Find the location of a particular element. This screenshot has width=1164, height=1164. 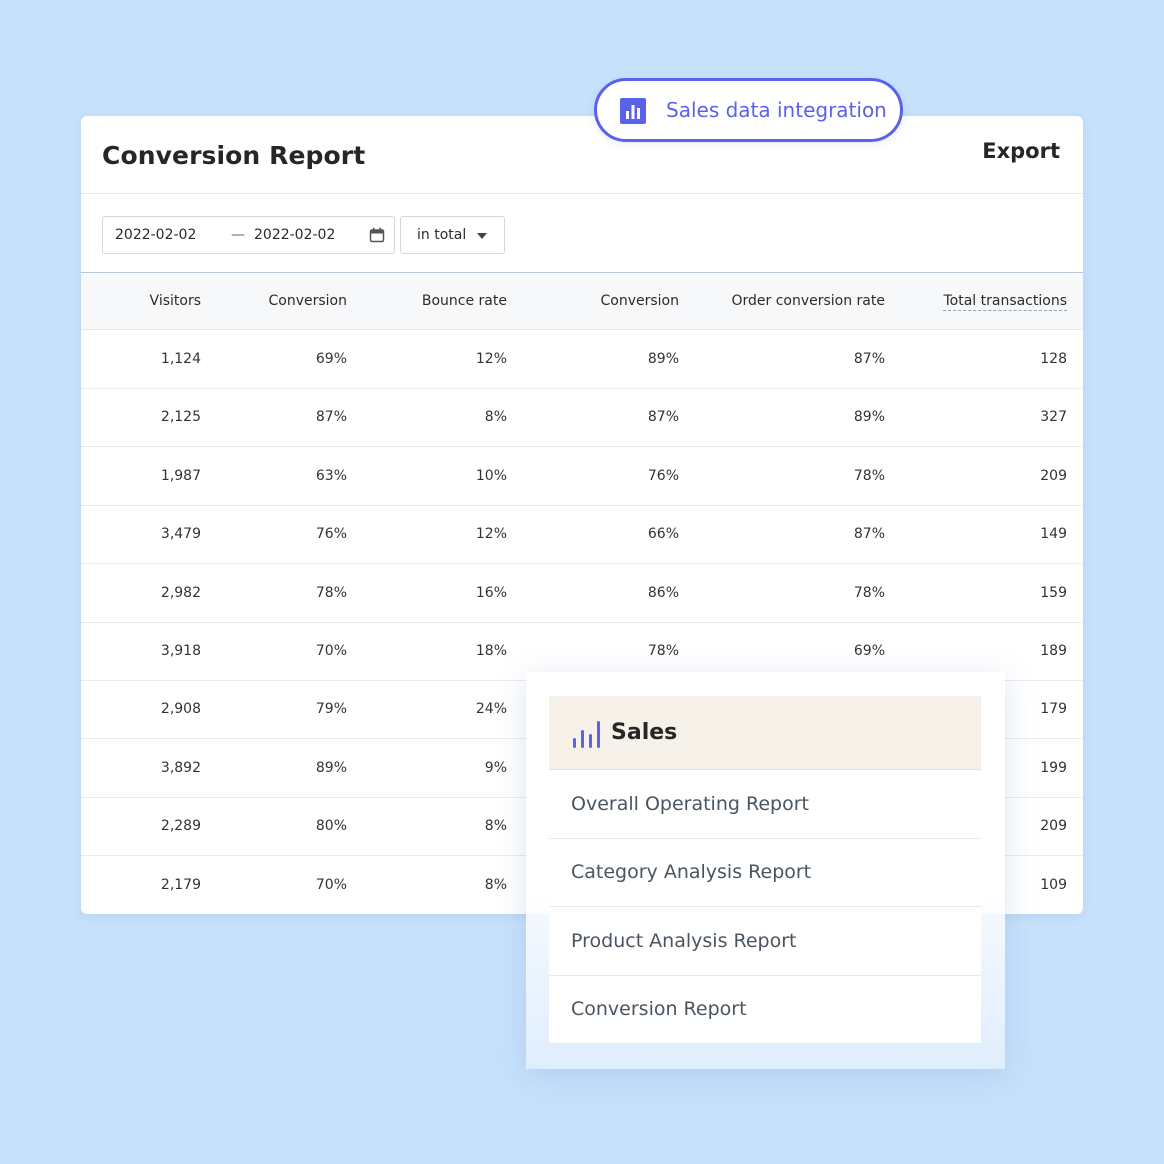

caret-down-icon is located at coordinates (482, 236).